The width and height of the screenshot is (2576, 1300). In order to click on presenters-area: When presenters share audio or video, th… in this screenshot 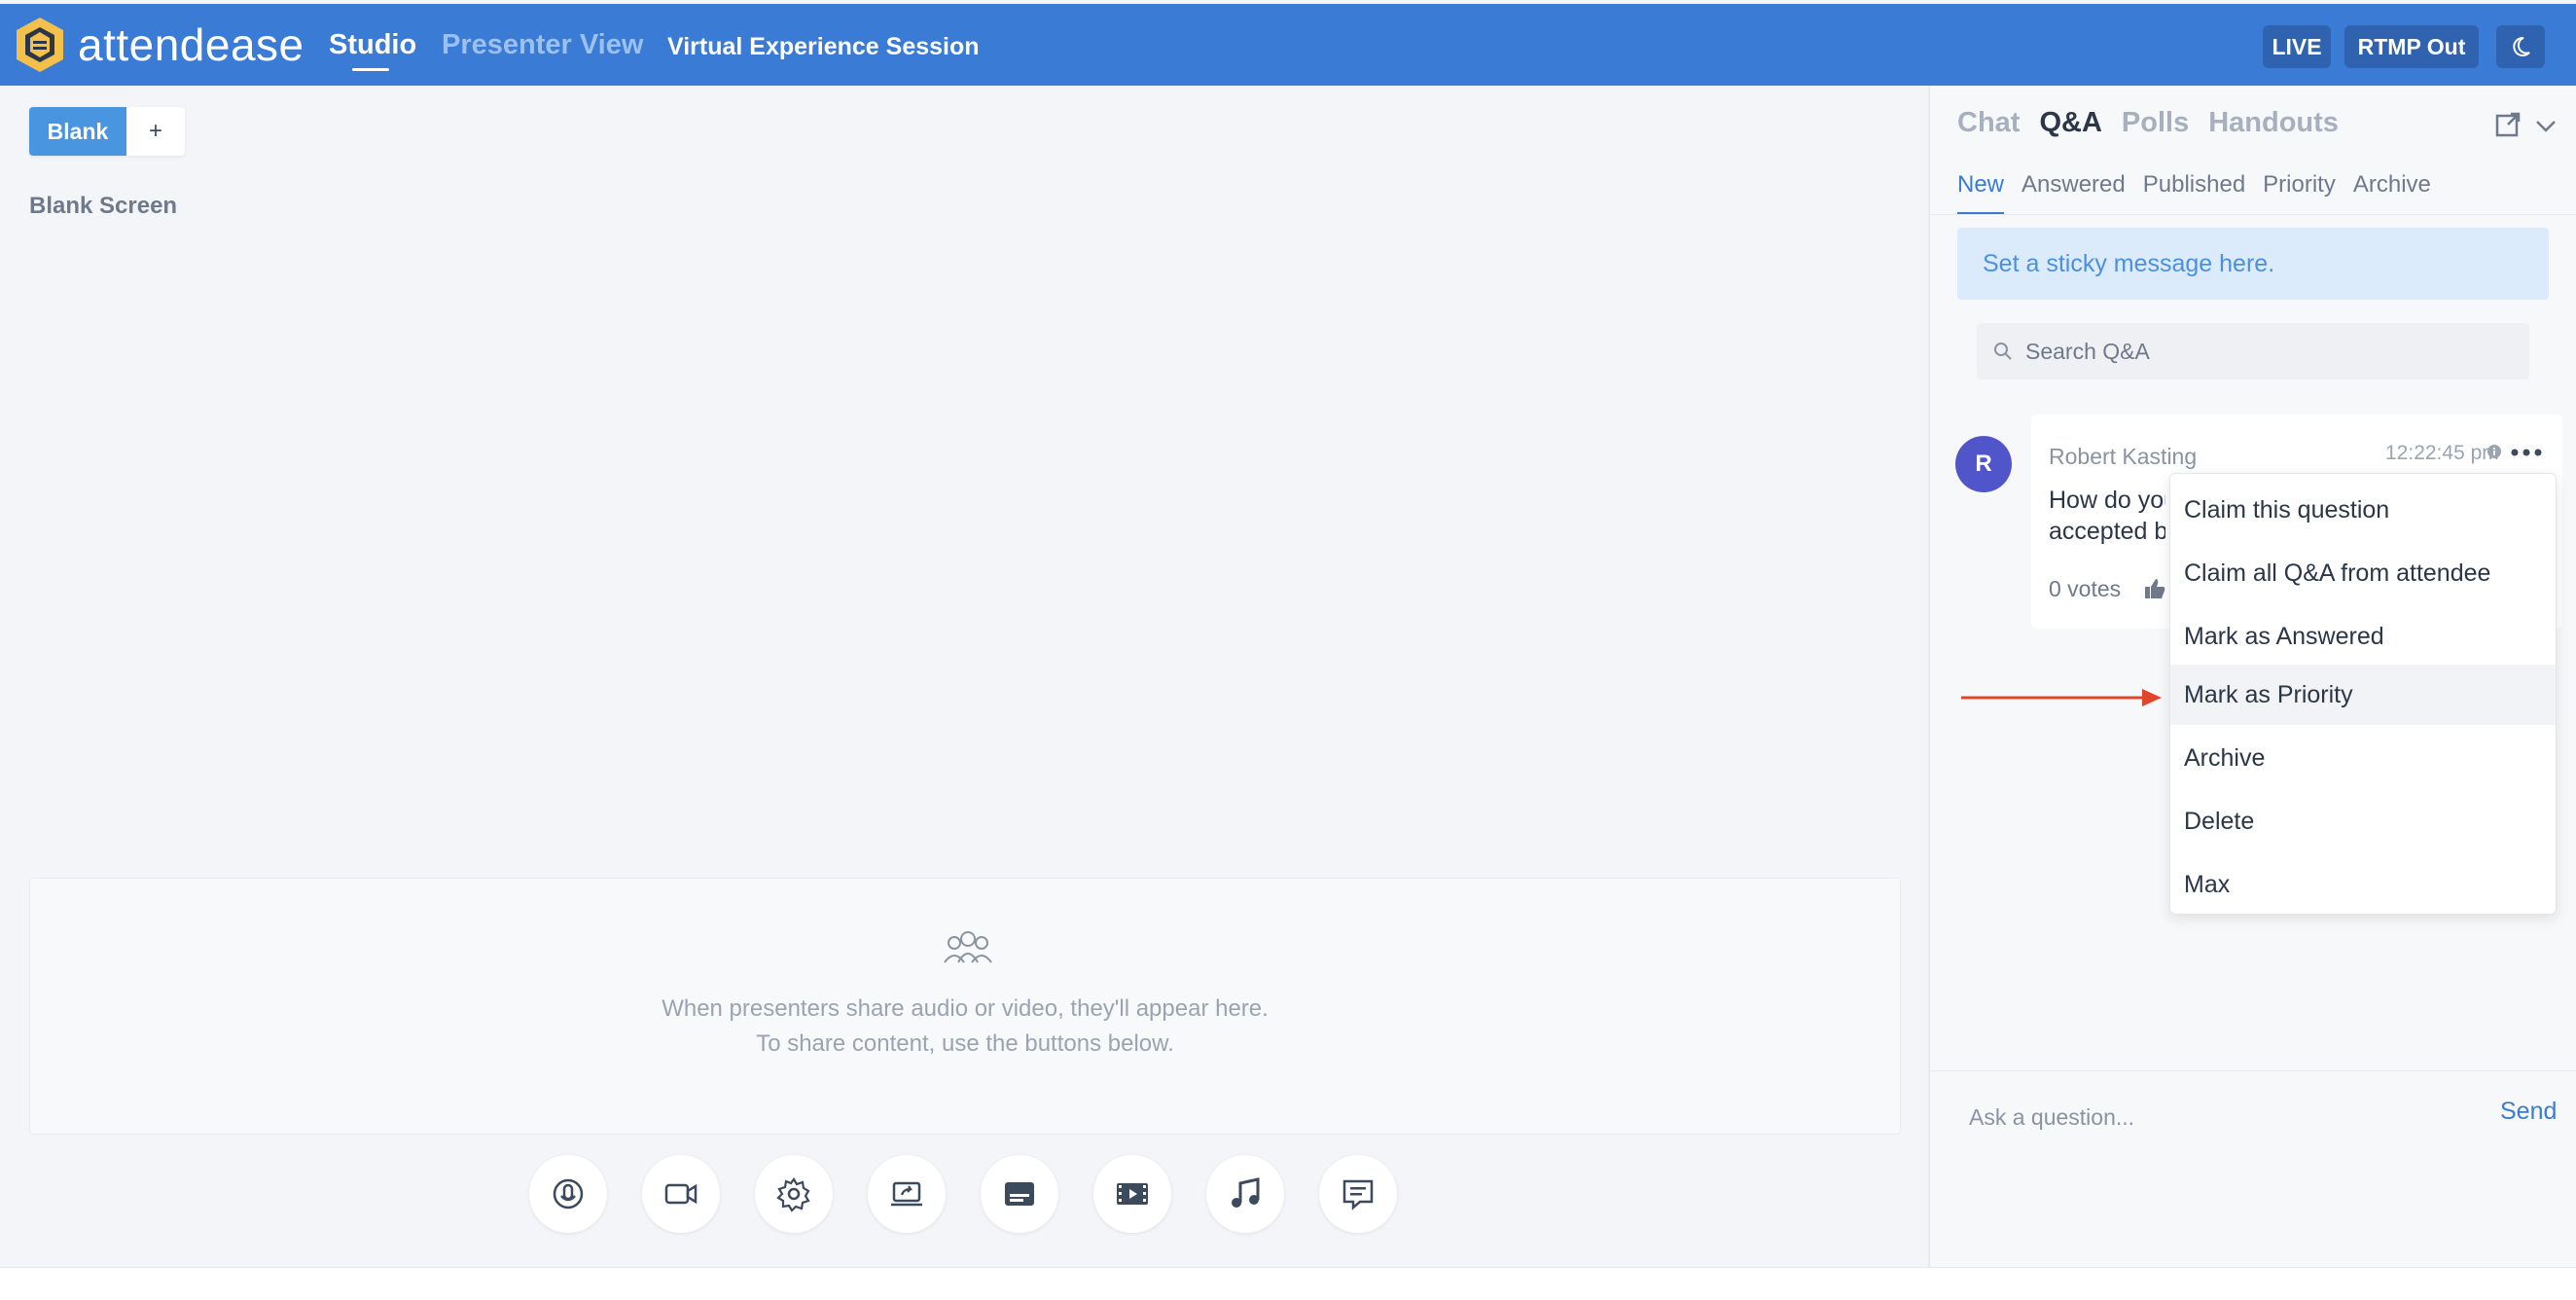, I will do `click(965, 1006)`.